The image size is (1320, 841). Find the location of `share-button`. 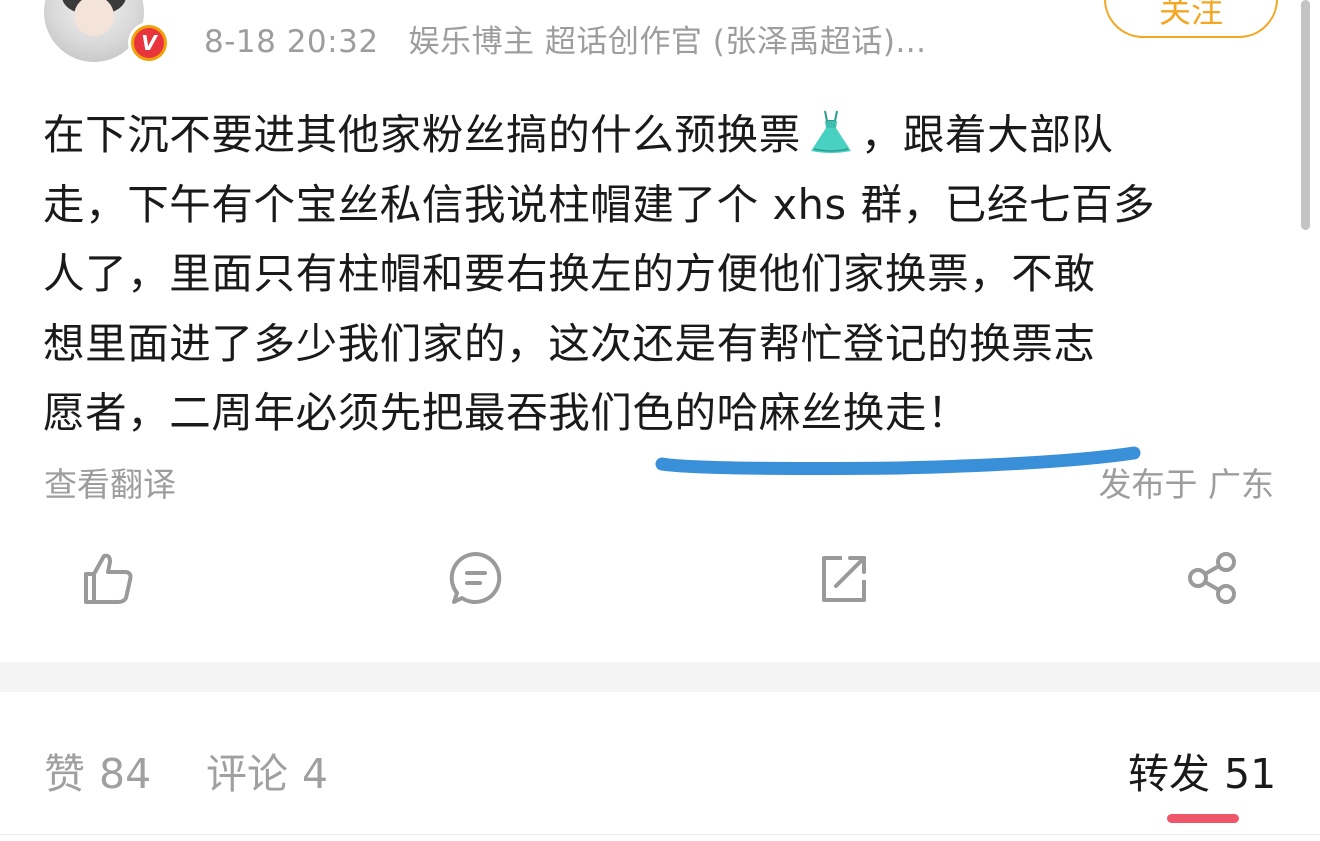

share-button is located at coordinates (1212, 578).